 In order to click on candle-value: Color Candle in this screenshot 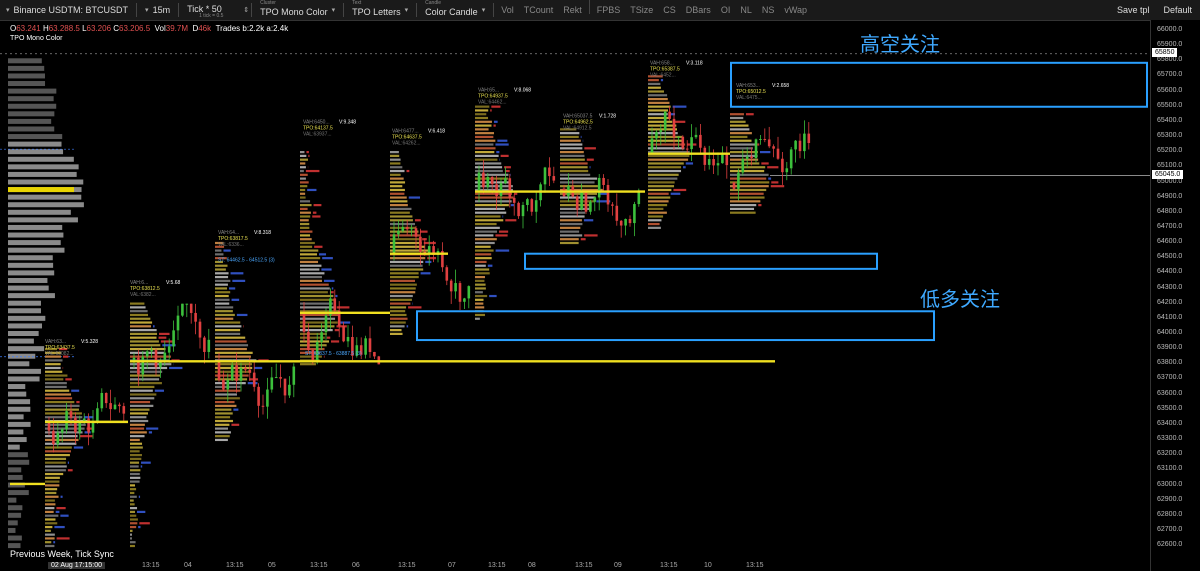, I will do `click(451, 11)`.